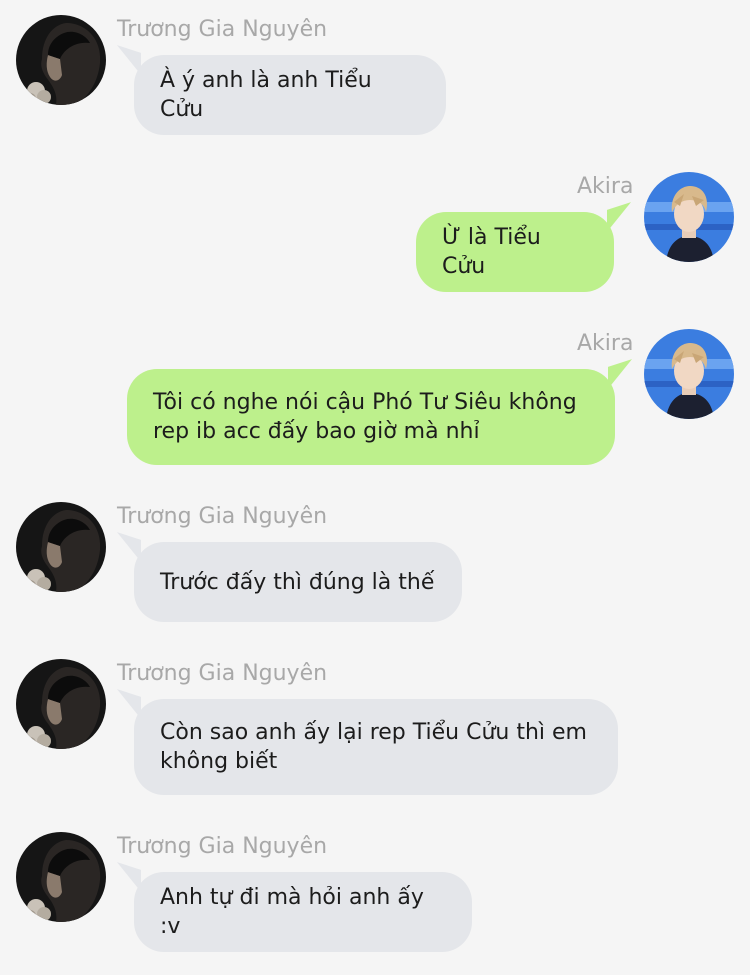 Image resolution: width=750 pixels, height=975 pixels. I want to click on incoming-message-bubble: À ý anh là anh Tiểu Cửu, so click(281, 90).